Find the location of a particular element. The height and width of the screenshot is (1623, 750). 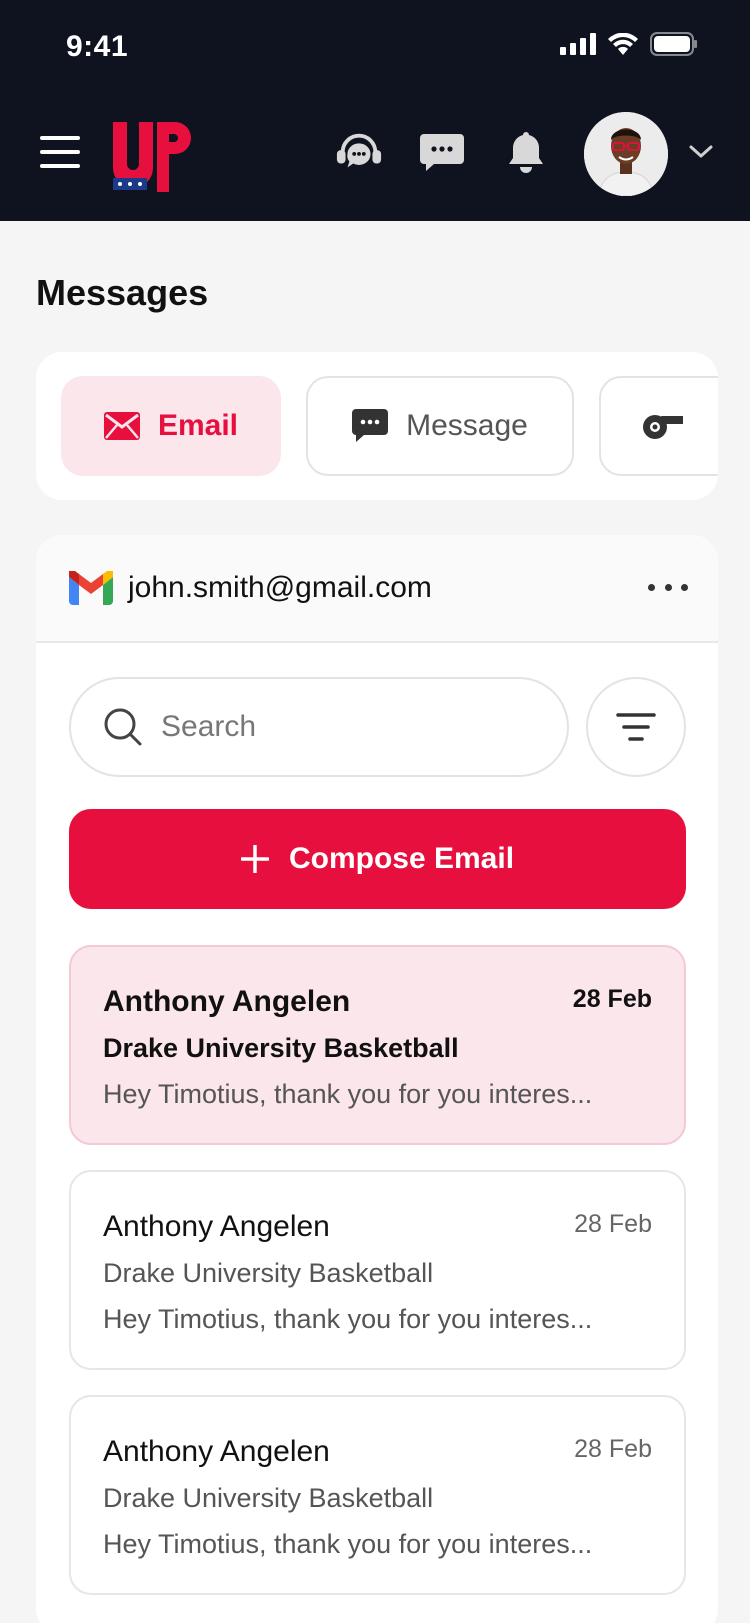

filter-button is located at coordinates (636, 727).